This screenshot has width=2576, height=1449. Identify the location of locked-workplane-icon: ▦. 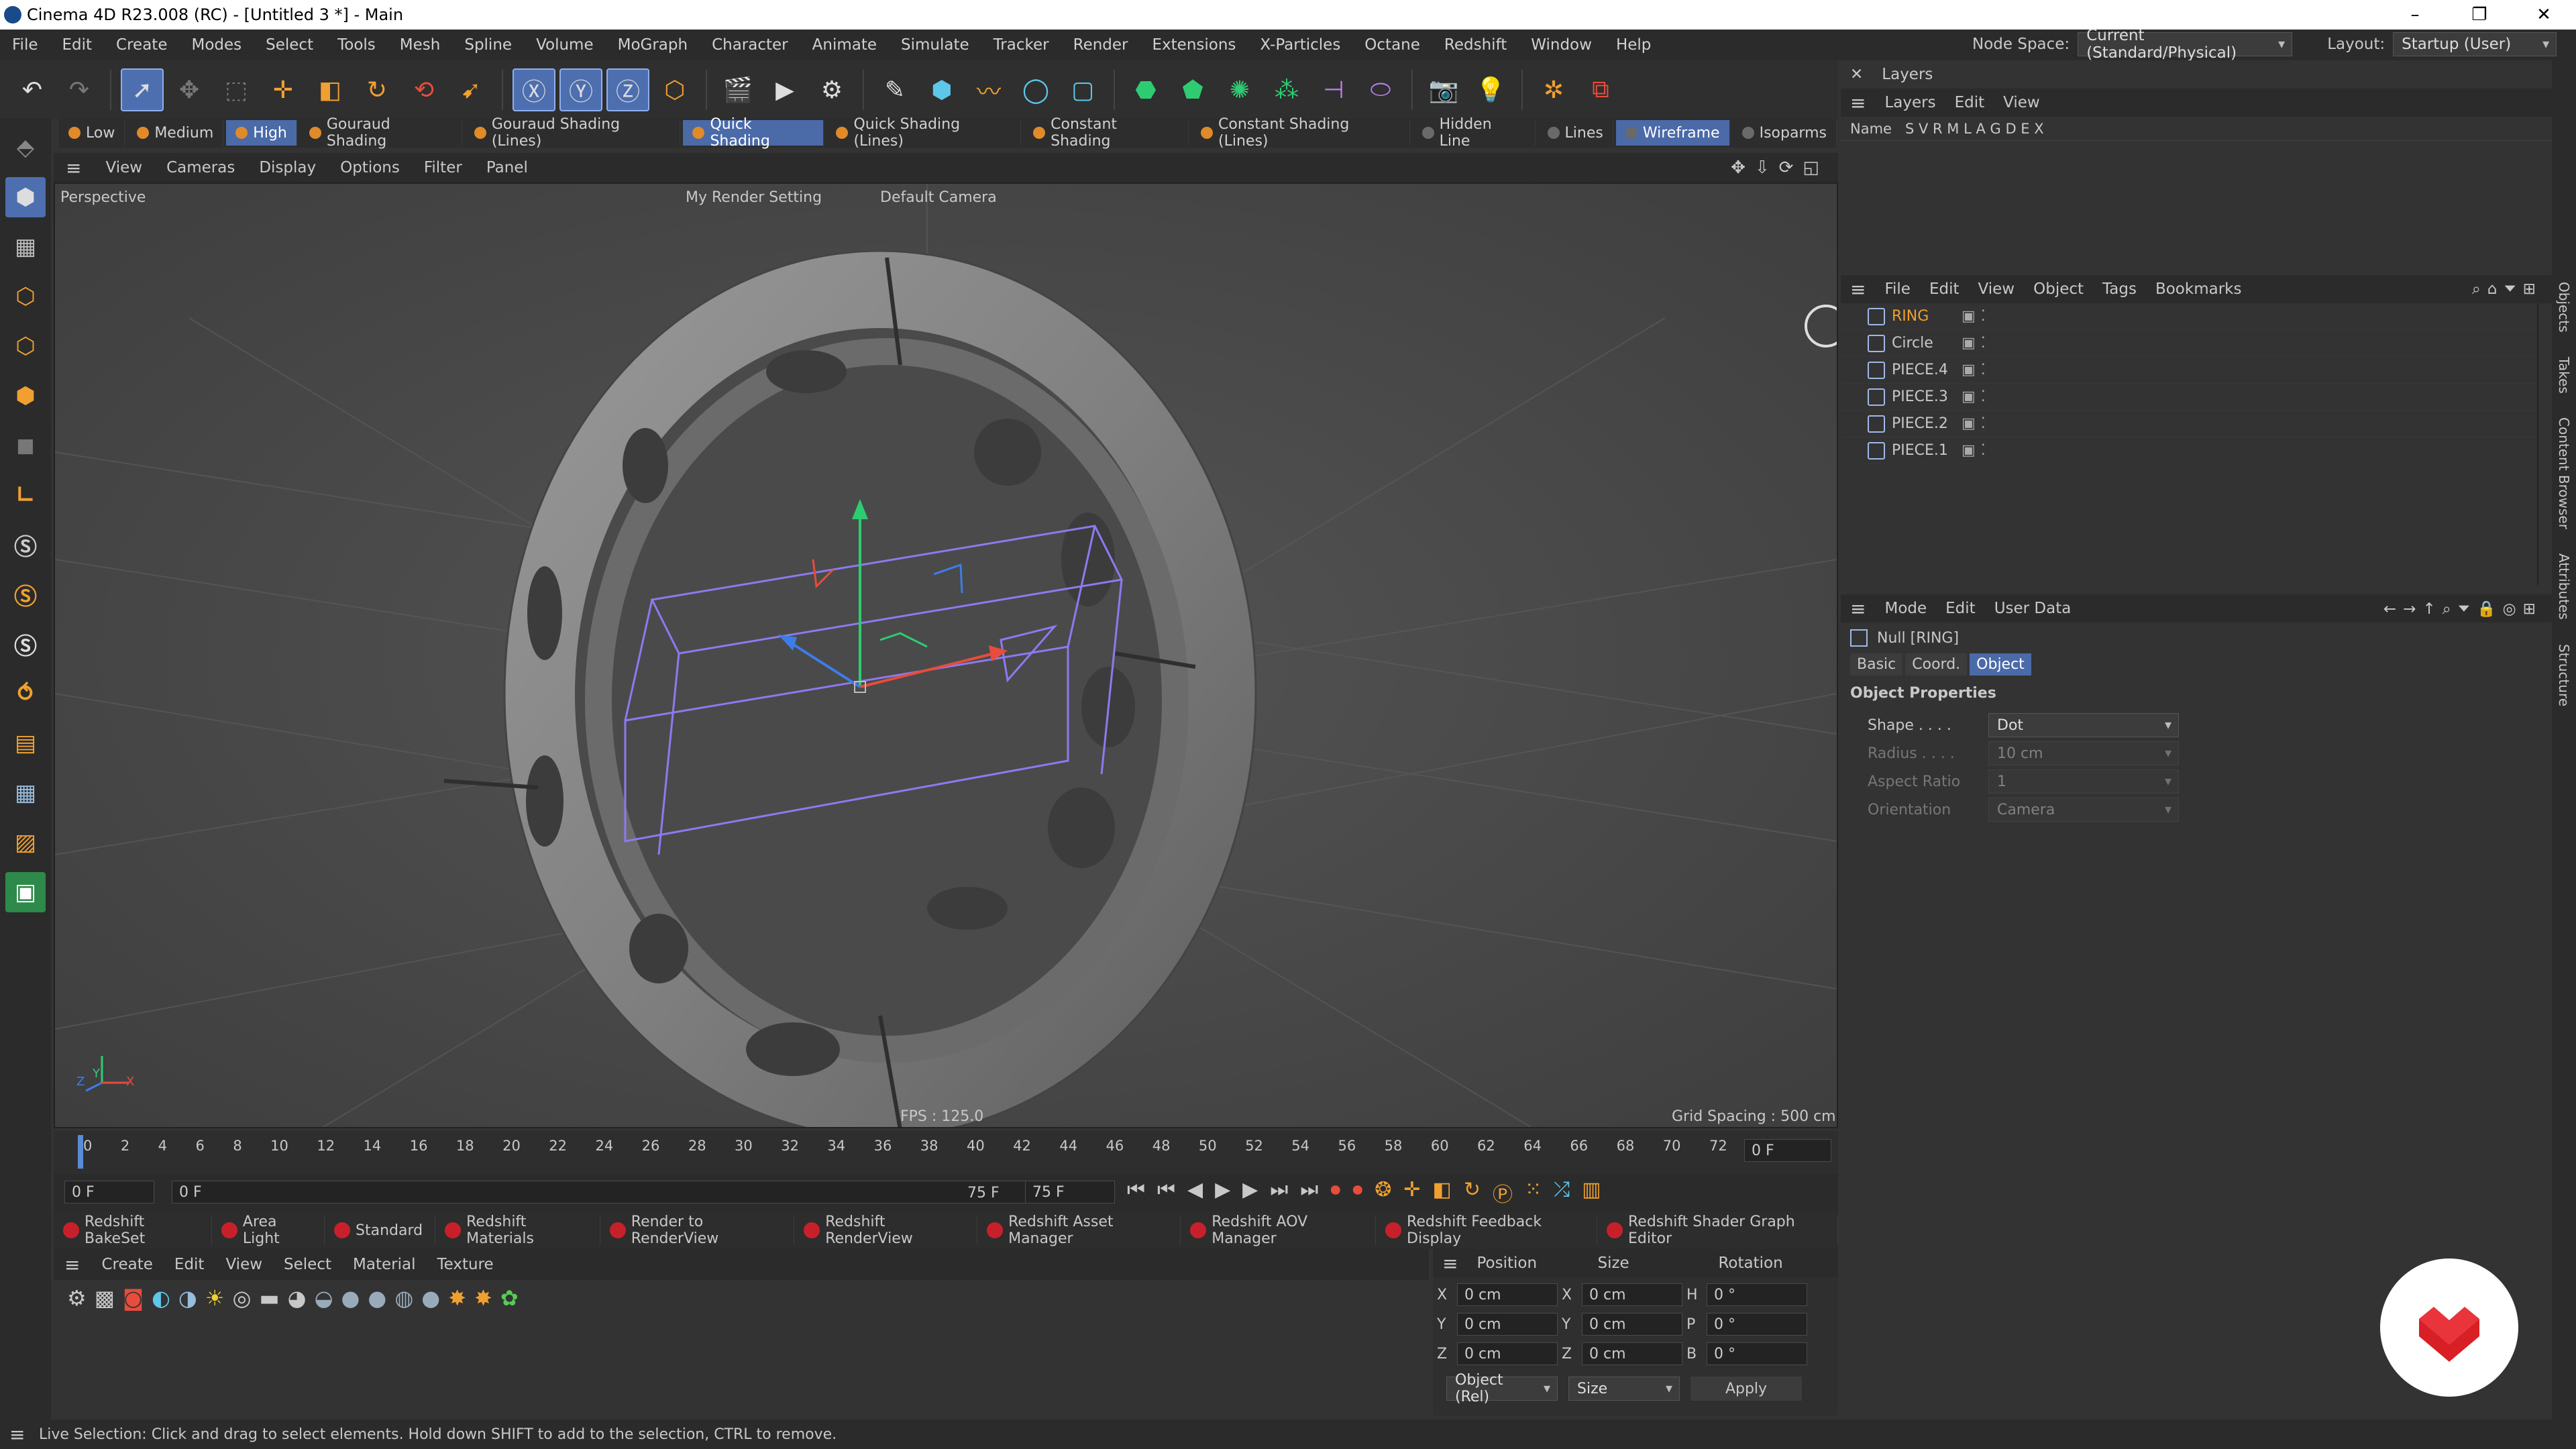
(25, 793).